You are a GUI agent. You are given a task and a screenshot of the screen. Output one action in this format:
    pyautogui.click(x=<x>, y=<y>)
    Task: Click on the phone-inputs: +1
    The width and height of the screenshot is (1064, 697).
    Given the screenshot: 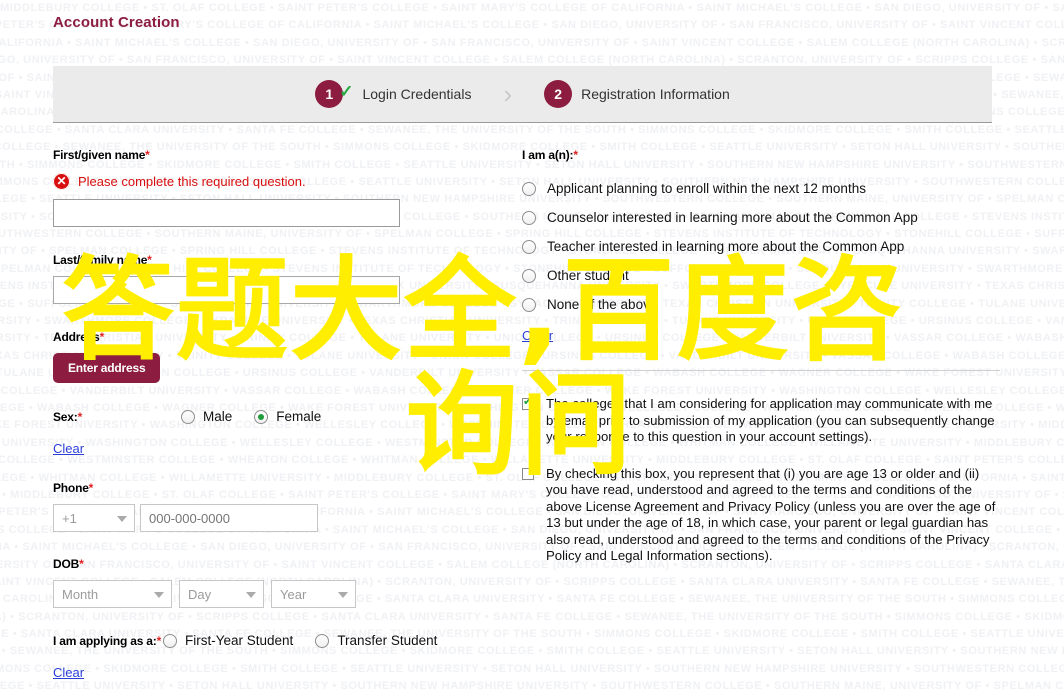 What is the action you would take?
    pyautogui.click(x=263, y=518)
    